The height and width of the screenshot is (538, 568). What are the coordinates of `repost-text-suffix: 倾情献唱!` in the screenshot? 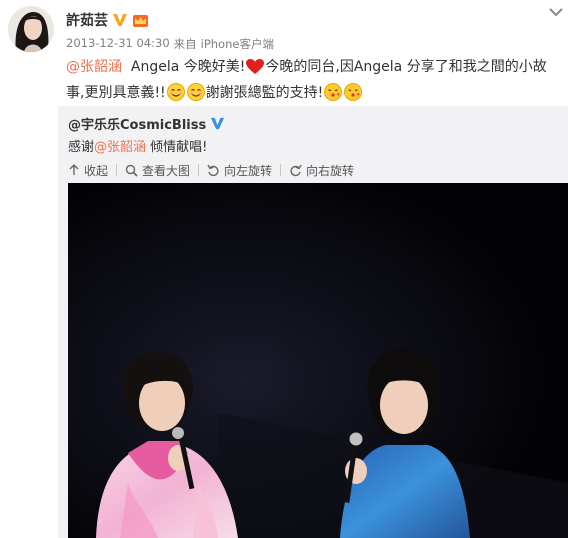 It's located at (177, 147).